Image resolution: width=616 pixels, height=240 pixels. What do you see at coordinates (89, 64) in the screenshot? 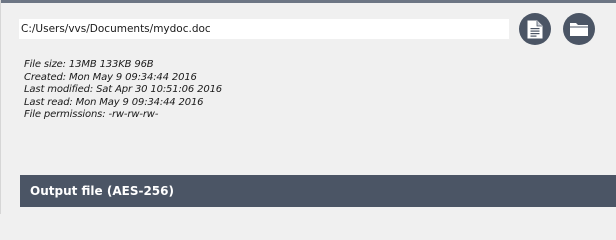
I see `file-size-text: File size: 13MB 133KB 96B` at bounding box center [89, 64].